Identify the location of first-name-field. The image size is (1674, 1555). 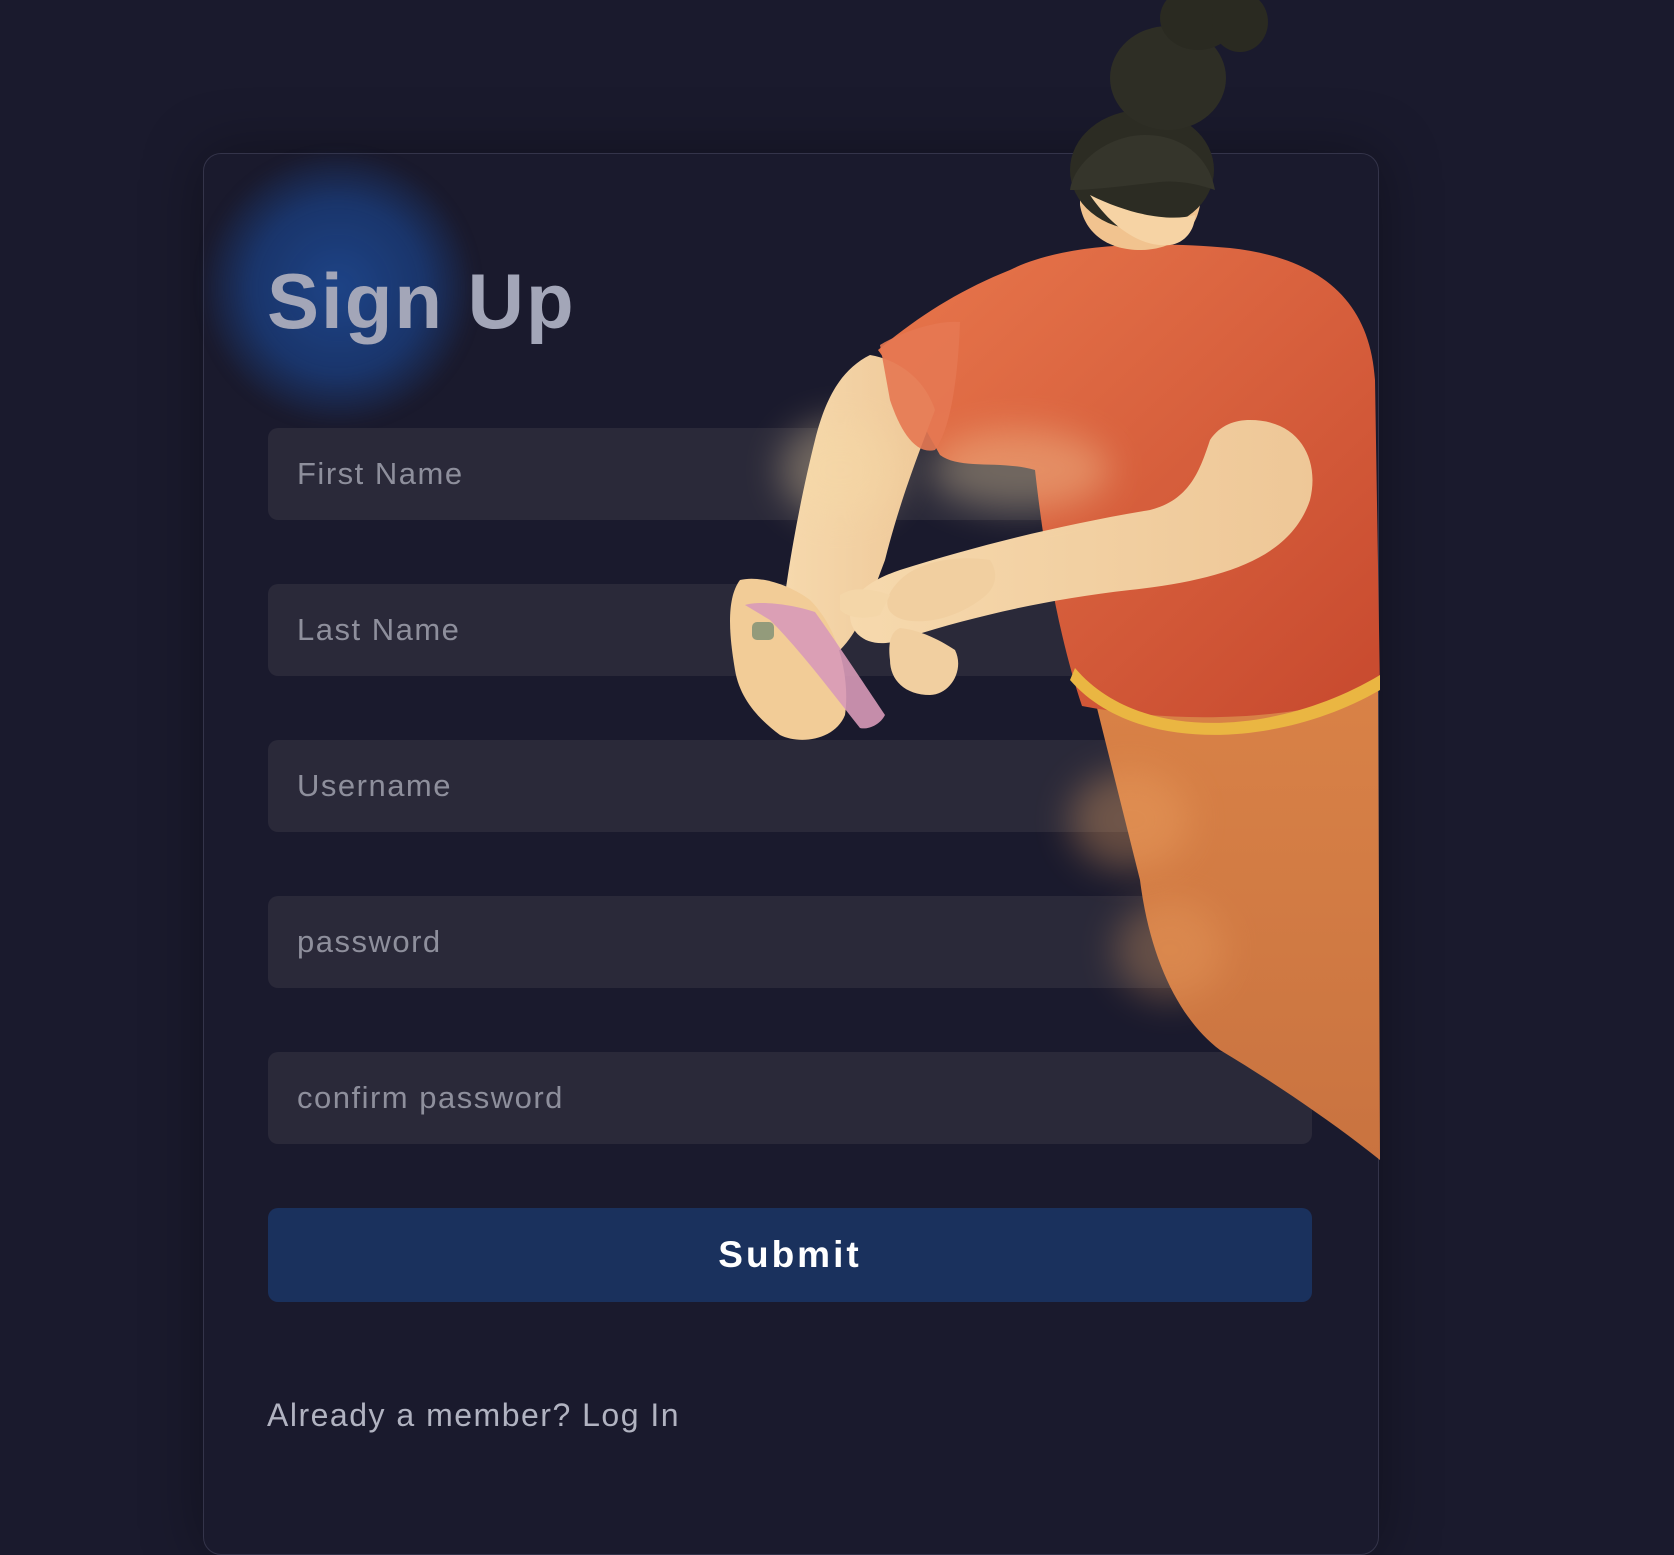
(790, 474).